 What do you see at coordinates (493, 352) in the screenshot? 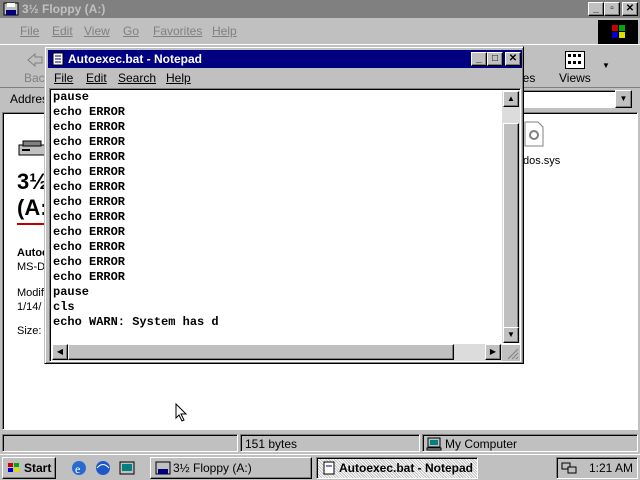
I see `scroll-right-button: ▶` at bounding box center [493, 352].